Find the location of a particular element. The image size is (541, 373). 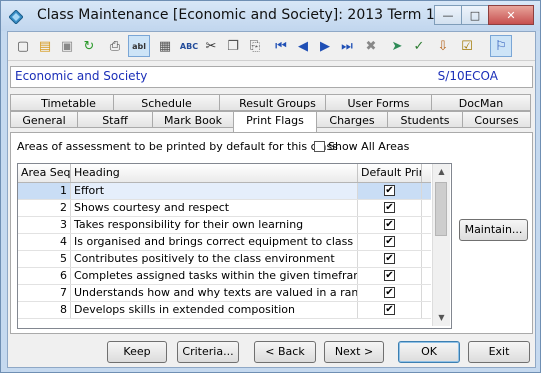

tab-user-forms: User Forms is located at coordinates (378, 102).